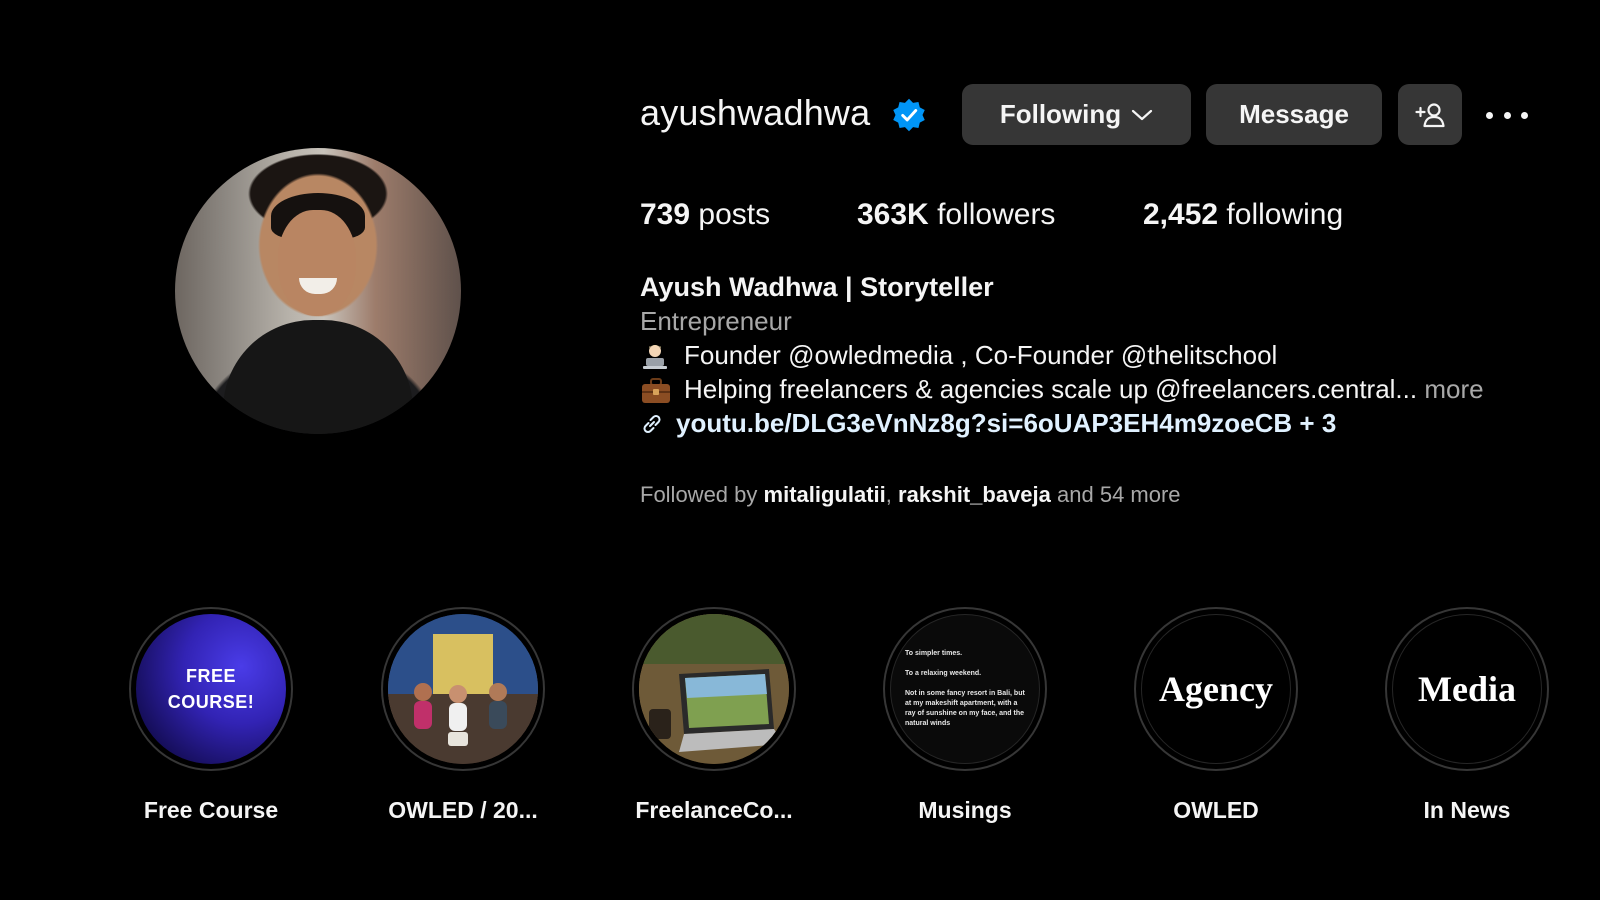  I want to click on avatar-face, so click(317, 263).